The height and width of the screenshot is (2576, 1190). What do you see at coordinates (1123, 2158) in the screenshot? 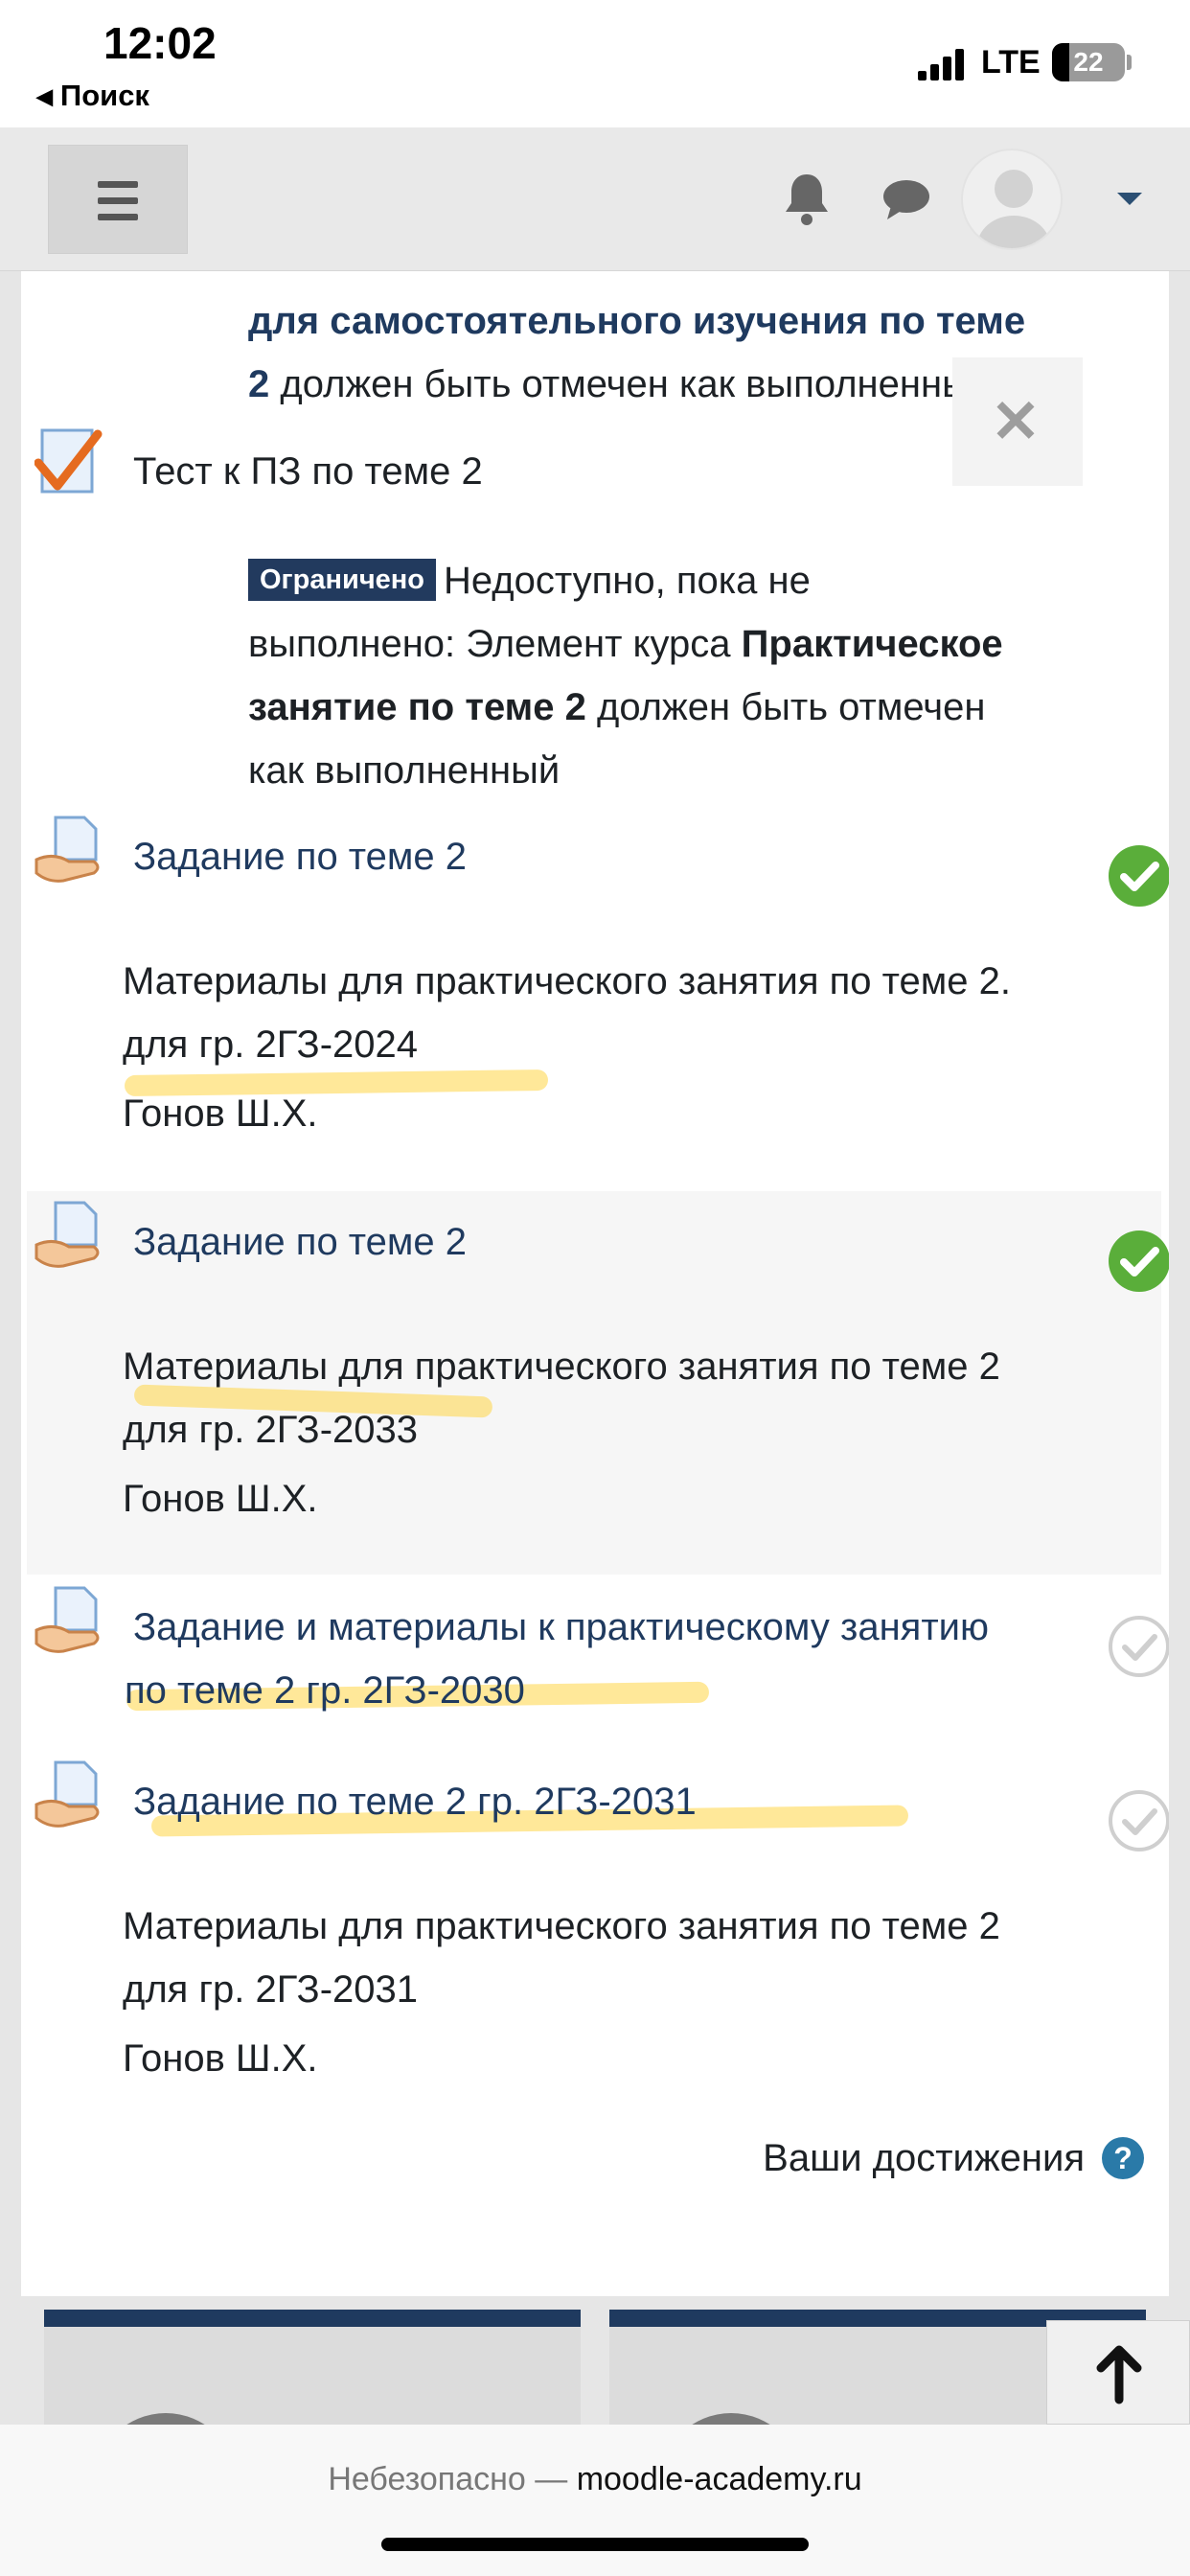
I see `help-icon: ?` at bounding box center [1123, 2158].